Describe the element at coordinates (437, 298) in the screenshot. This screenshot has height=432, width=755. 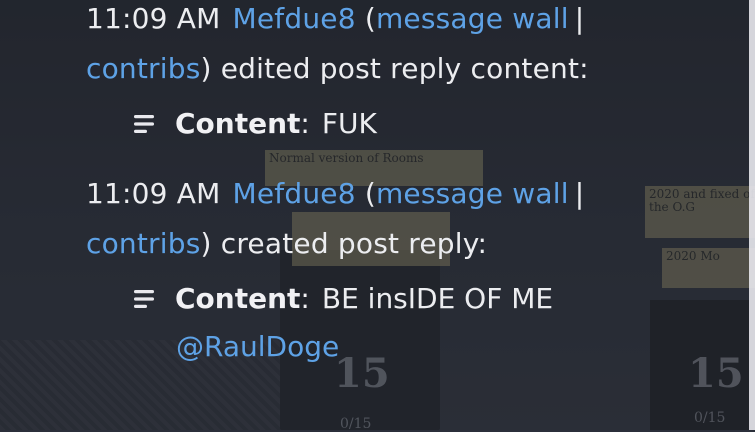
I see `field-value: BE insIDE OF ME` at that location.